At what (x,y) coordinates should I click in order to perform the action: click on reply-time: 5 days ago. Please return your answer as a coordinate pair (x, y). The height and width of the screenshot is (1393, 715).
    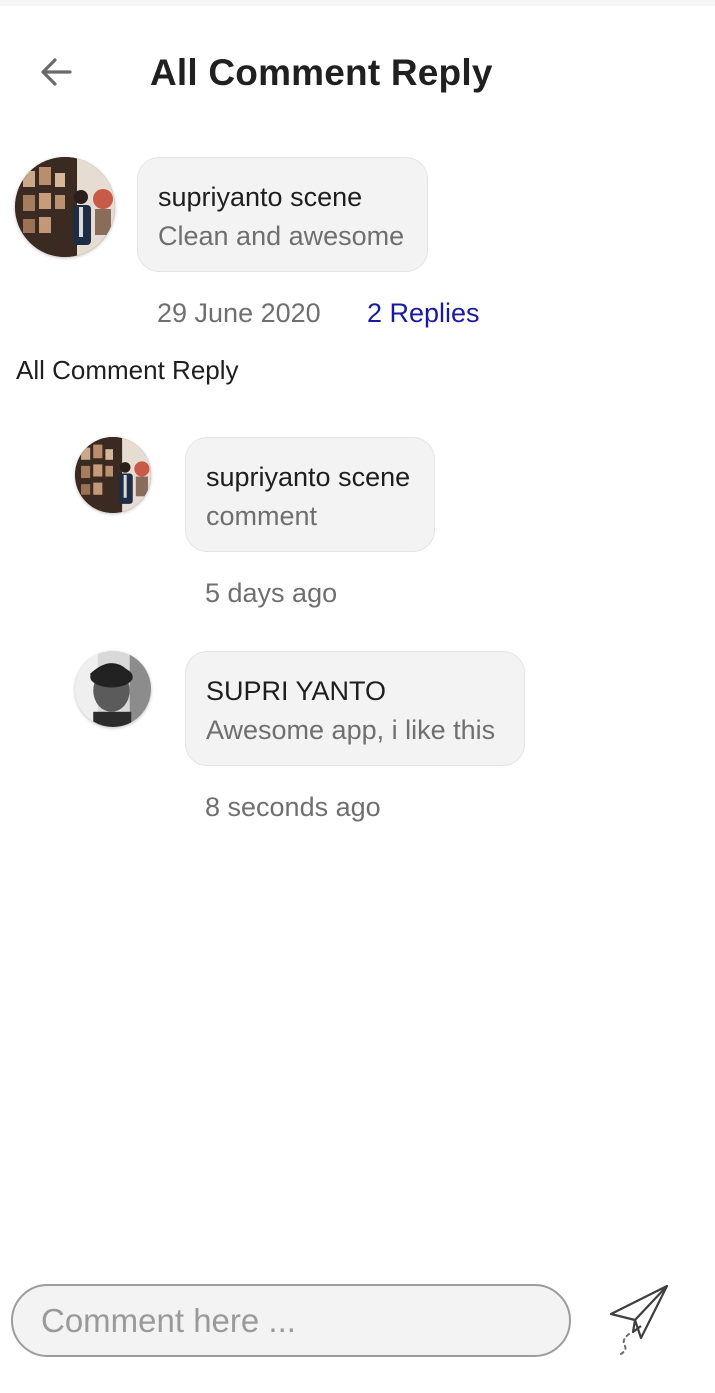
    Looking at the image, I should click on (271, 593).